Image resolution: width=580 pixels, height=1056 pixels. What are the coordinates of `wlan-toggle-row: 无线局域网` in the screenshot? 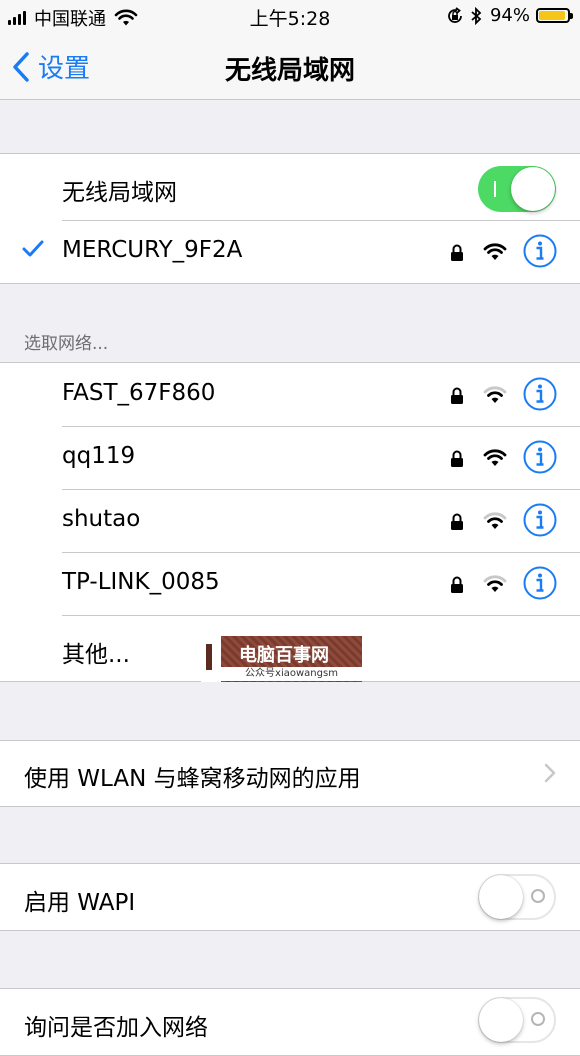 It's located at (290, 187).